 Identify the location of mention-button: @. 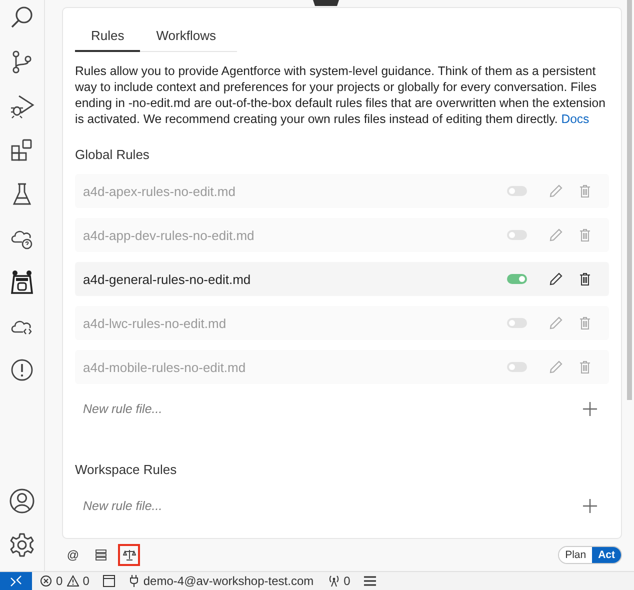
(73, 555).